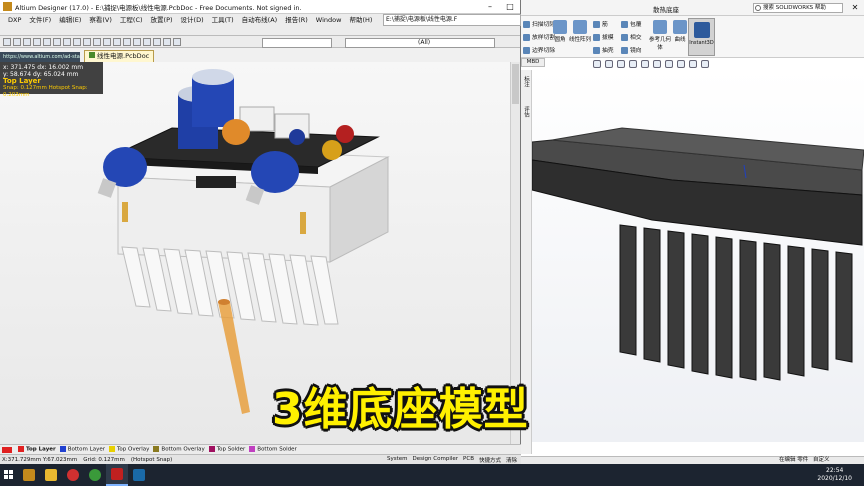  I want to click on menu-place: 放置(P), so click(162, 20).